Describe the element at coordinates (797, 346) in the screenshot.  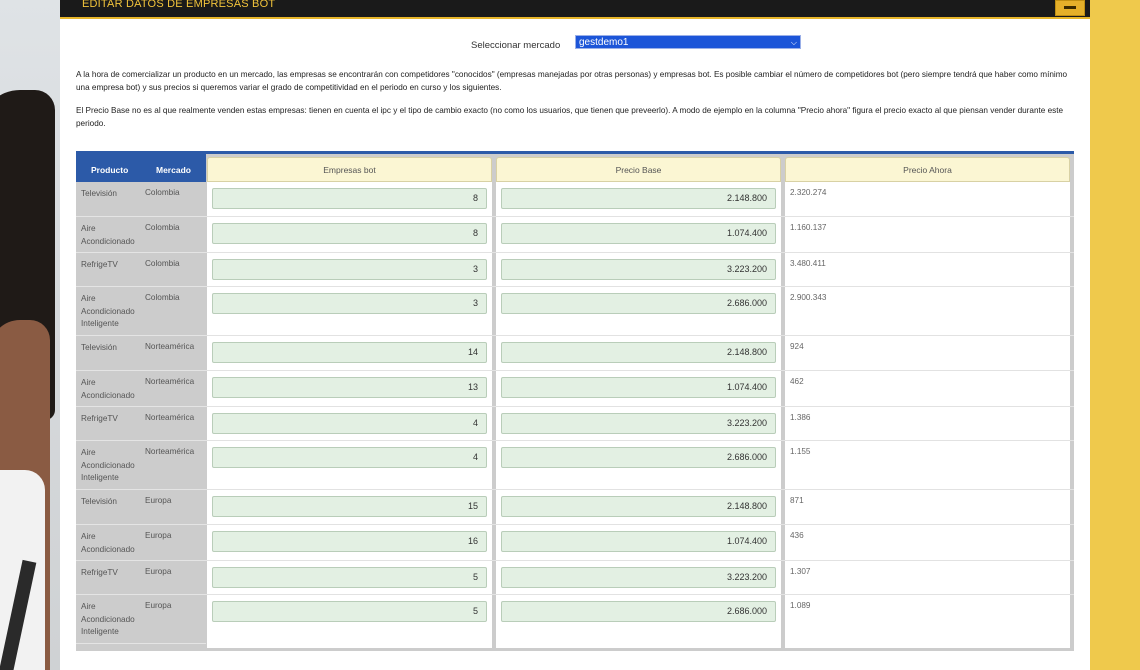
I see `precio-ahora-value: 924` at that location.